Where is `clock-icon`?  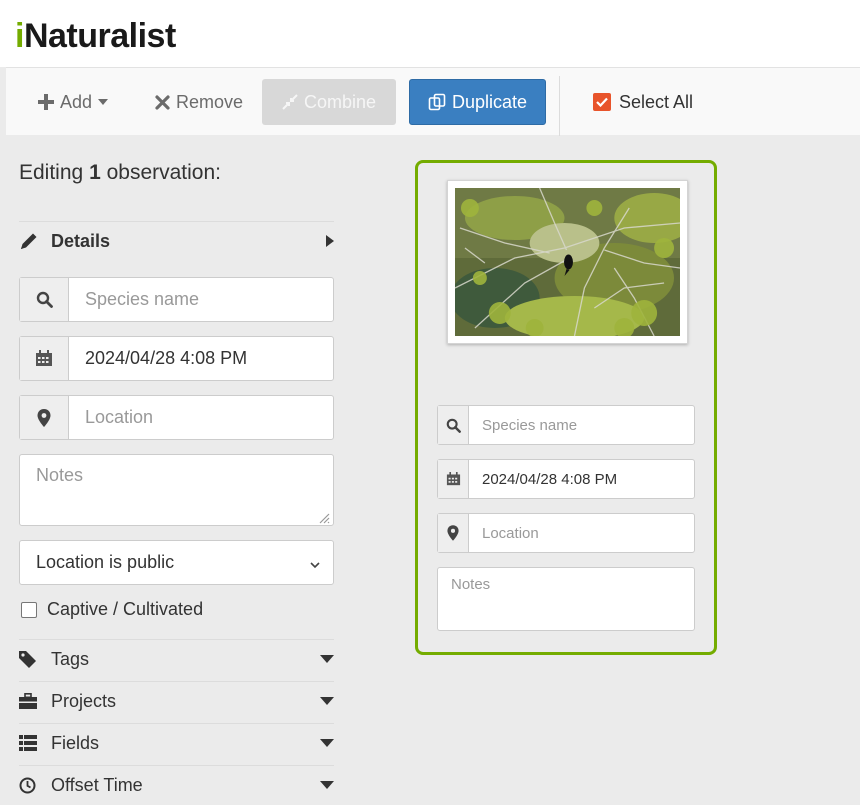 clock-icon is located at coordinates (30, 785).